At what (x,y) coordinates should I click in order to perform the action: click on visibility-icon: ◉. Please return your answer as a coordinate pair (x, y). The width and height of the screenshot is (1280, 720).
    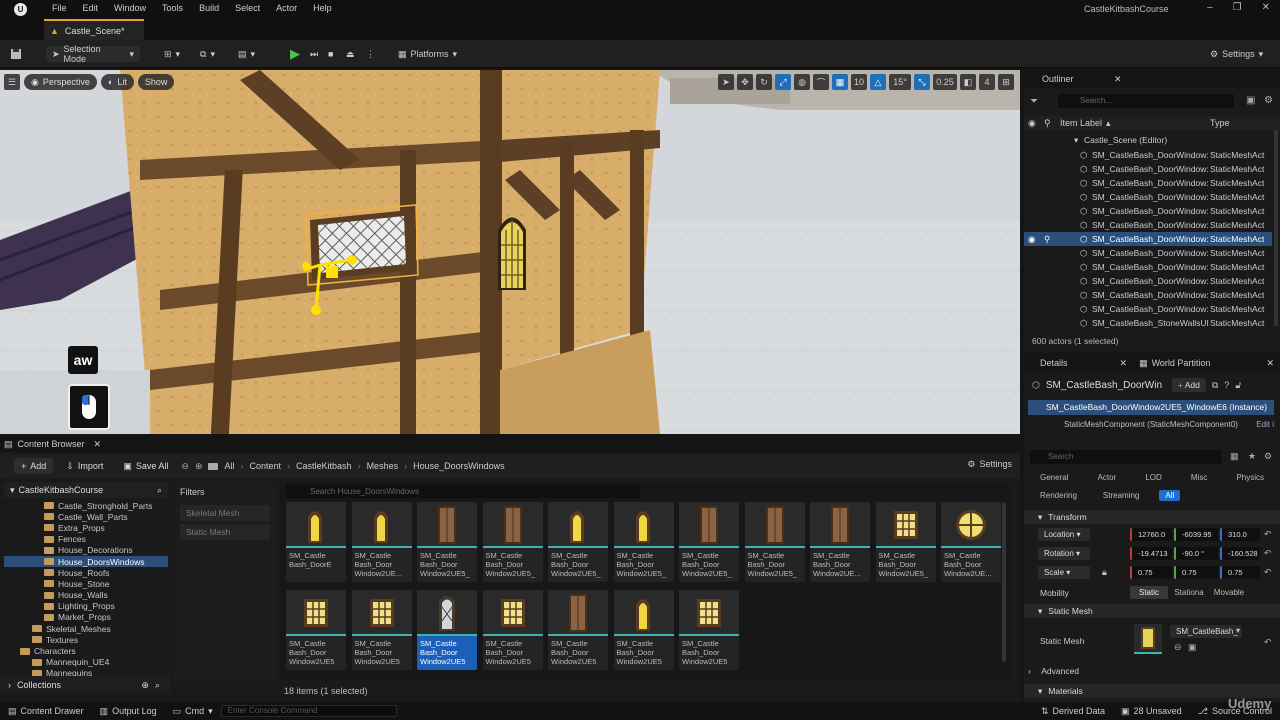
    Looking at the image, I should click on (1032, 123).